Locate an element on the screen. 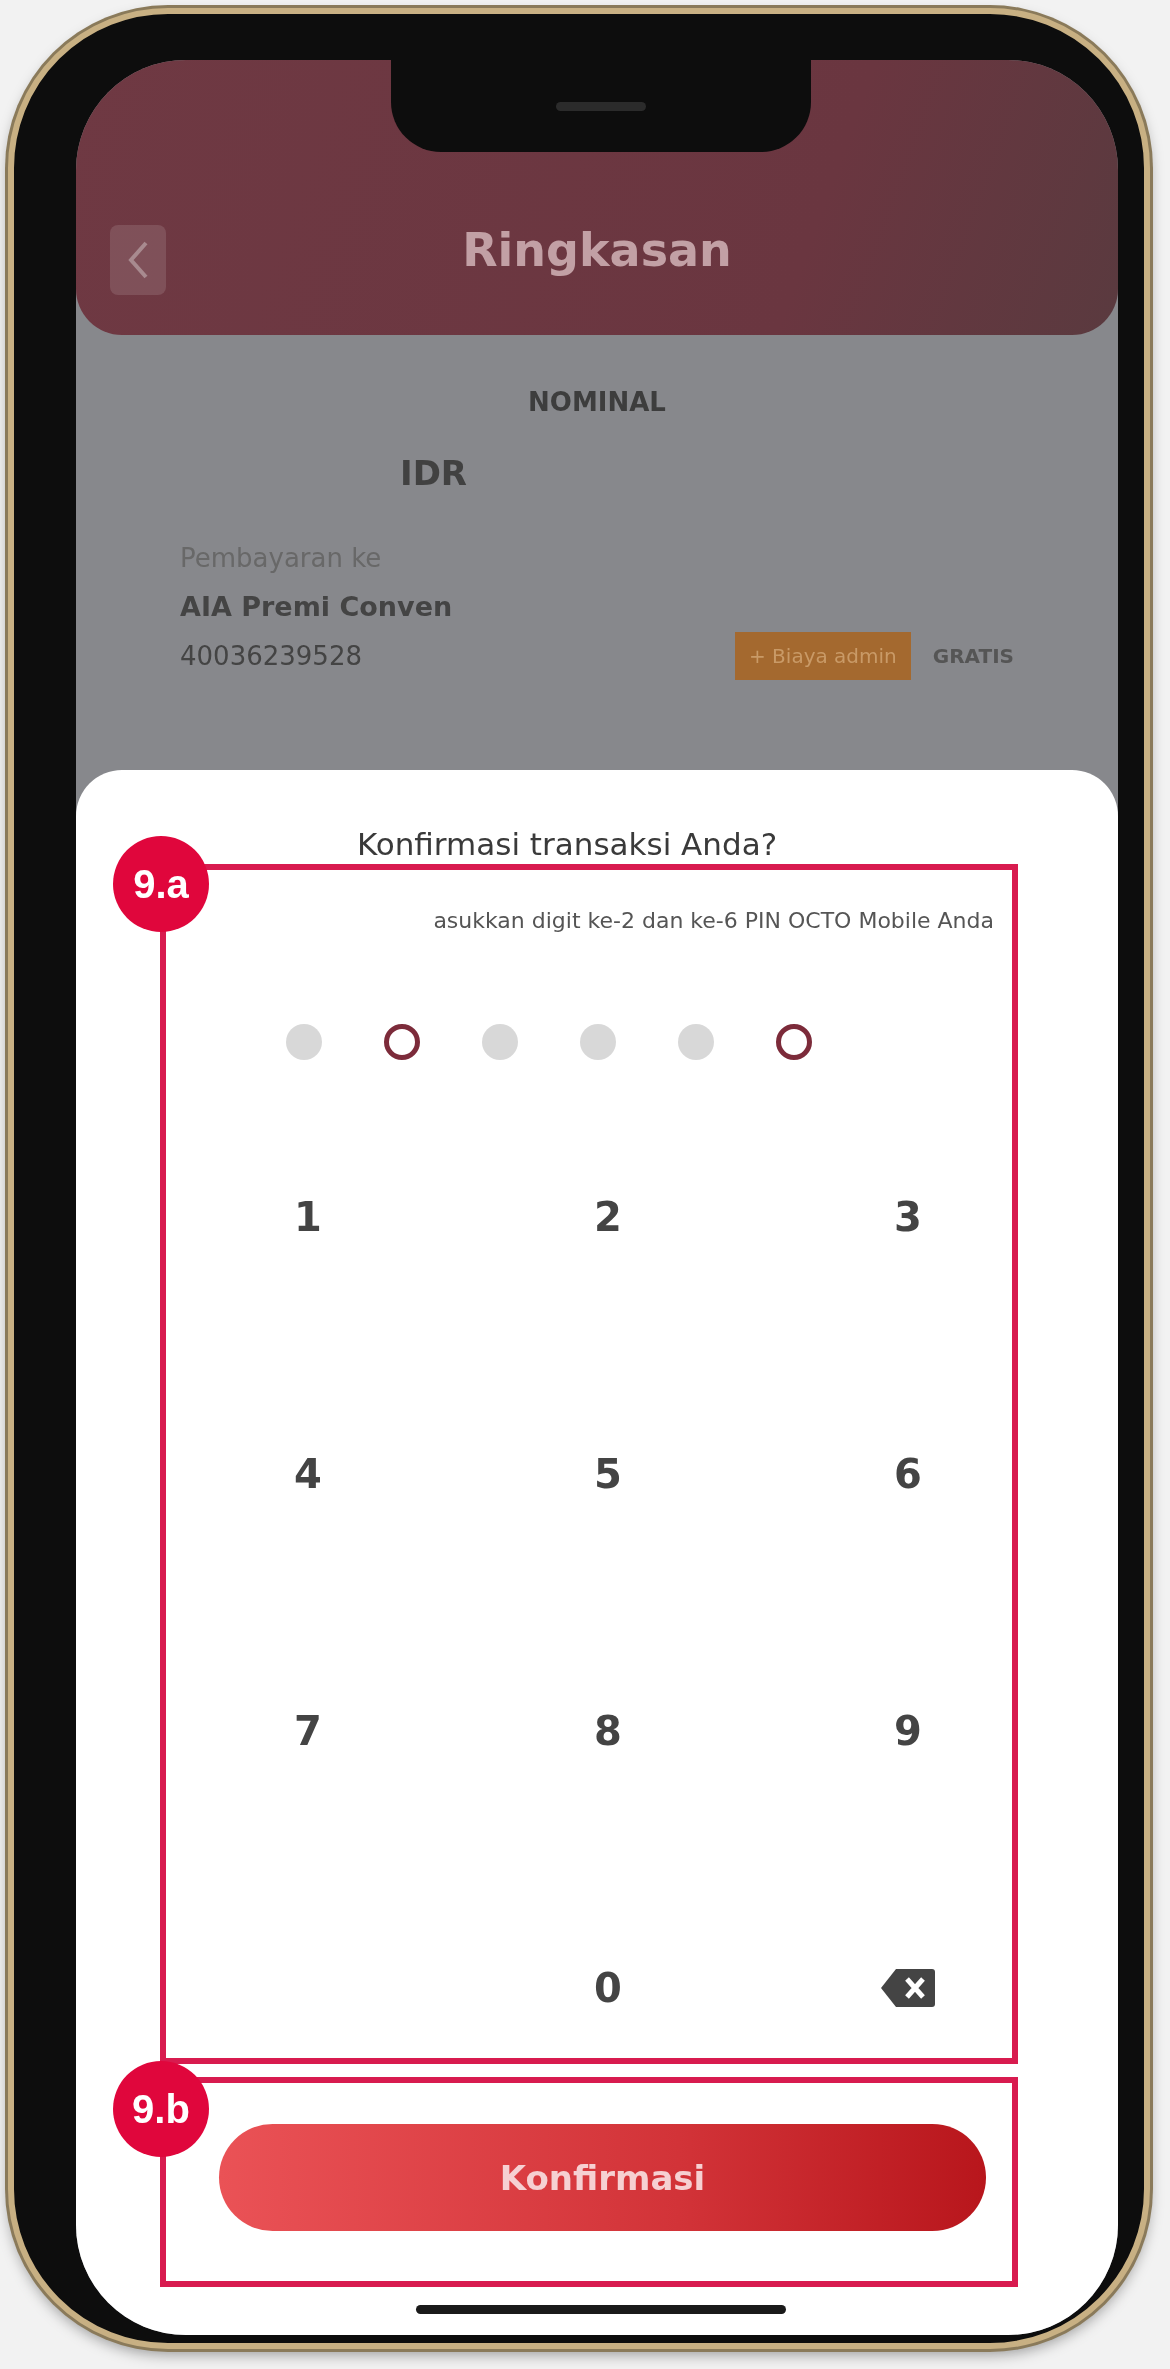  digit-key: 4 is located at coordinates (308, 1474).